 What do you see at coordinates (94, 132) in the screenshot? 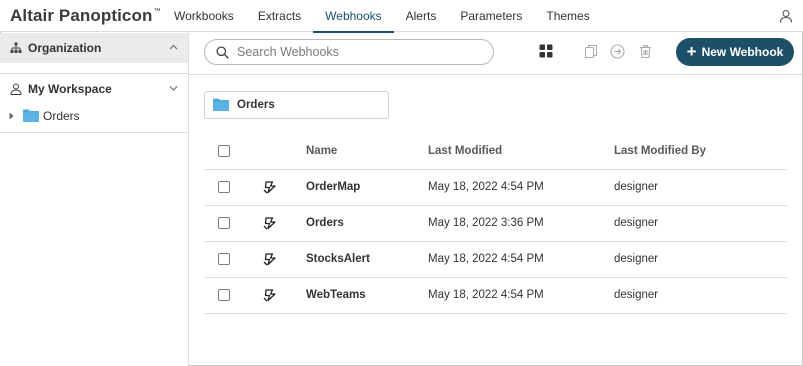
I see `sidebar-divider` at bounding box center [94, 132].